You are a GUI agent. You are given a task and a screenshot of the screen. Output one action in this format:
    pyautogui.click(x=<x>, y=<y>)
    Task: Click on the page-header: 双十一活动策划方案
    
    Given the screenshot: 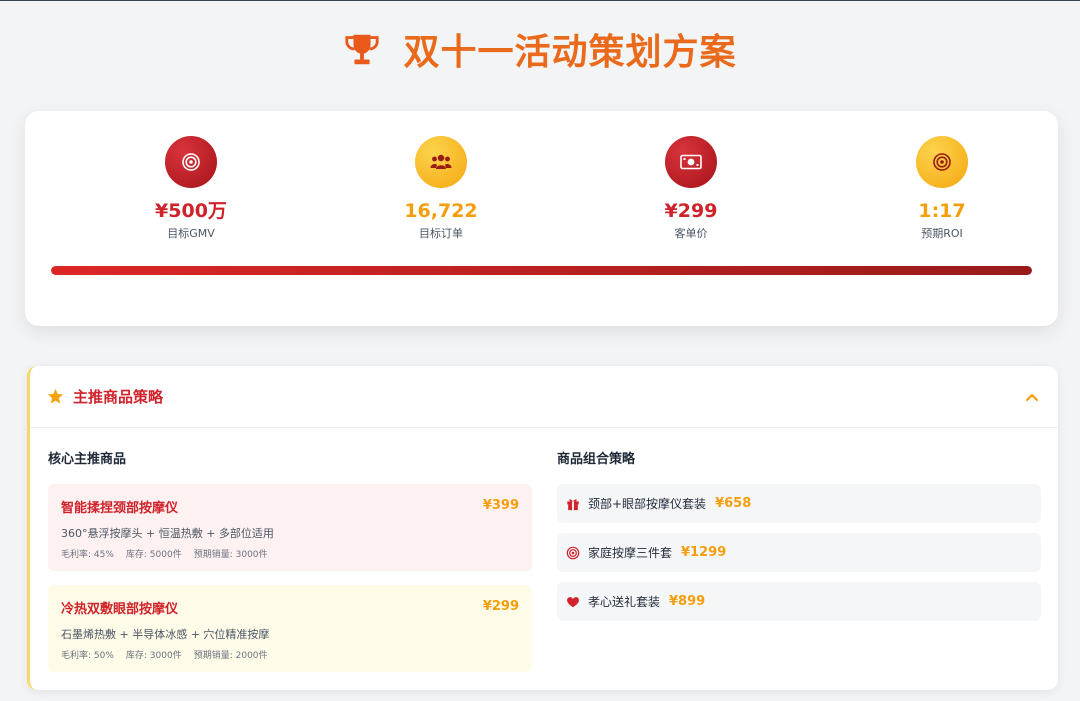 What is the action you would take?
    pyautogui.click(x=540, y=49)
    